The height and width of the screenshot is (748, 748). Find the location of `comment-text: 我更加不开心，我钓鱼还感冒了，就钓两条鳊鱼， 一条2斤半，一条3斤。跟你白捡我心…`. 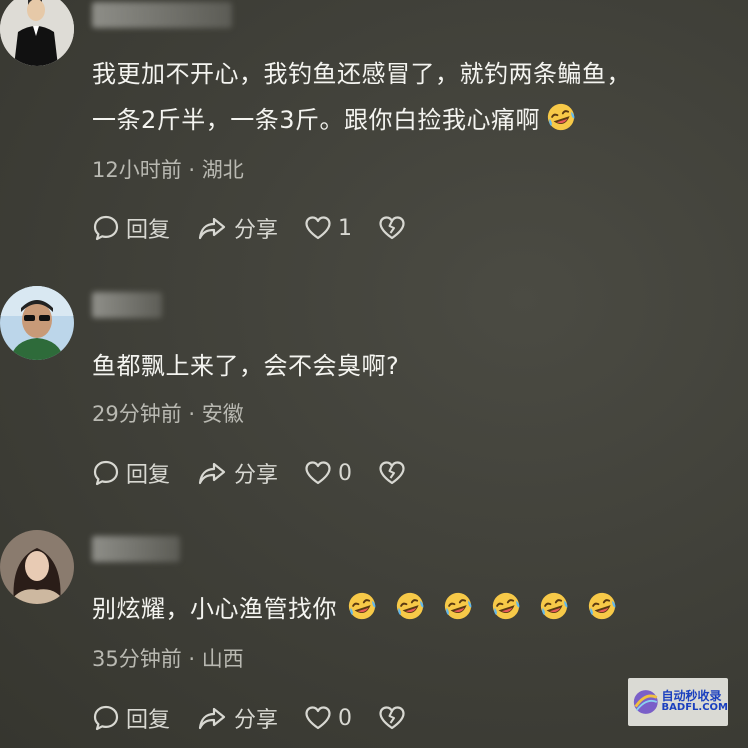

comment-text: 我更加不开心，我钓鱼还感冒了，就钓两条鳊鱼， 一条2斤半，一条3斤。跟你白捡我心… is located at coordinates (412, 97).